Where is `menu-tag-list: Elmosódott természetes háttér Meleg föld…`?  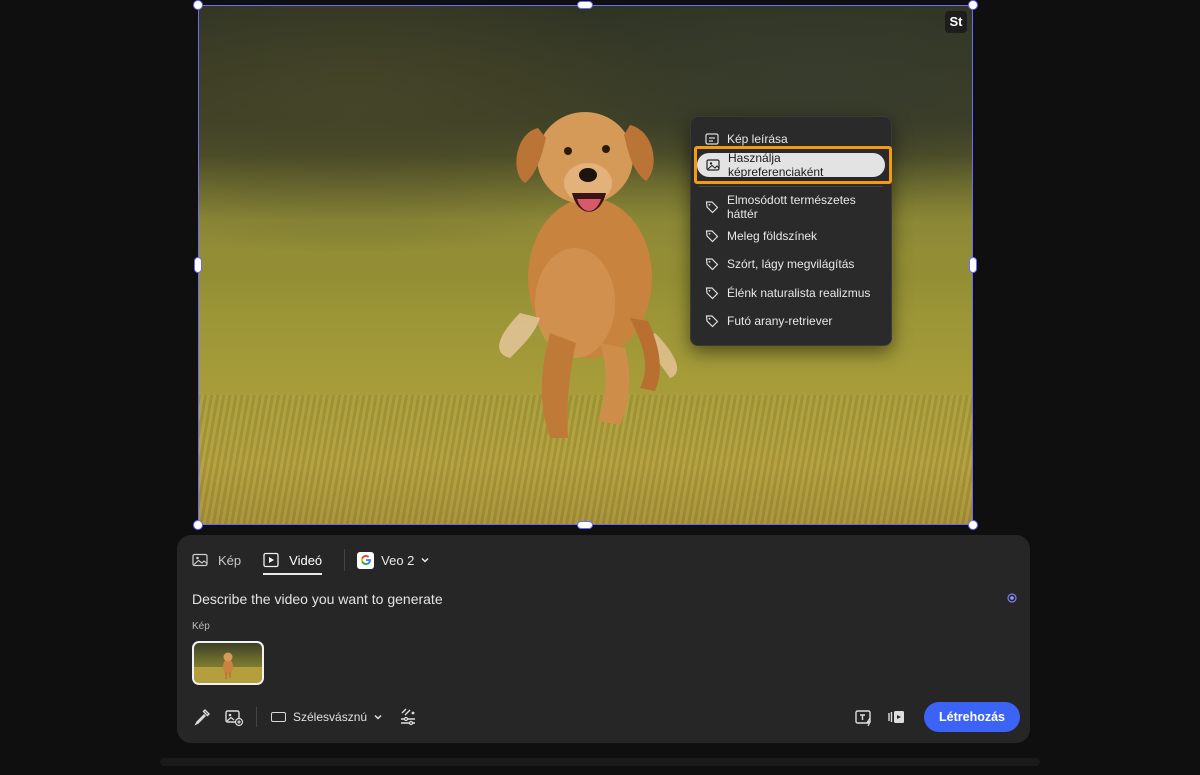 menu-tag-list: Elmosódott természetes háttér Meleg föld… is located at coordinates (791, 264).